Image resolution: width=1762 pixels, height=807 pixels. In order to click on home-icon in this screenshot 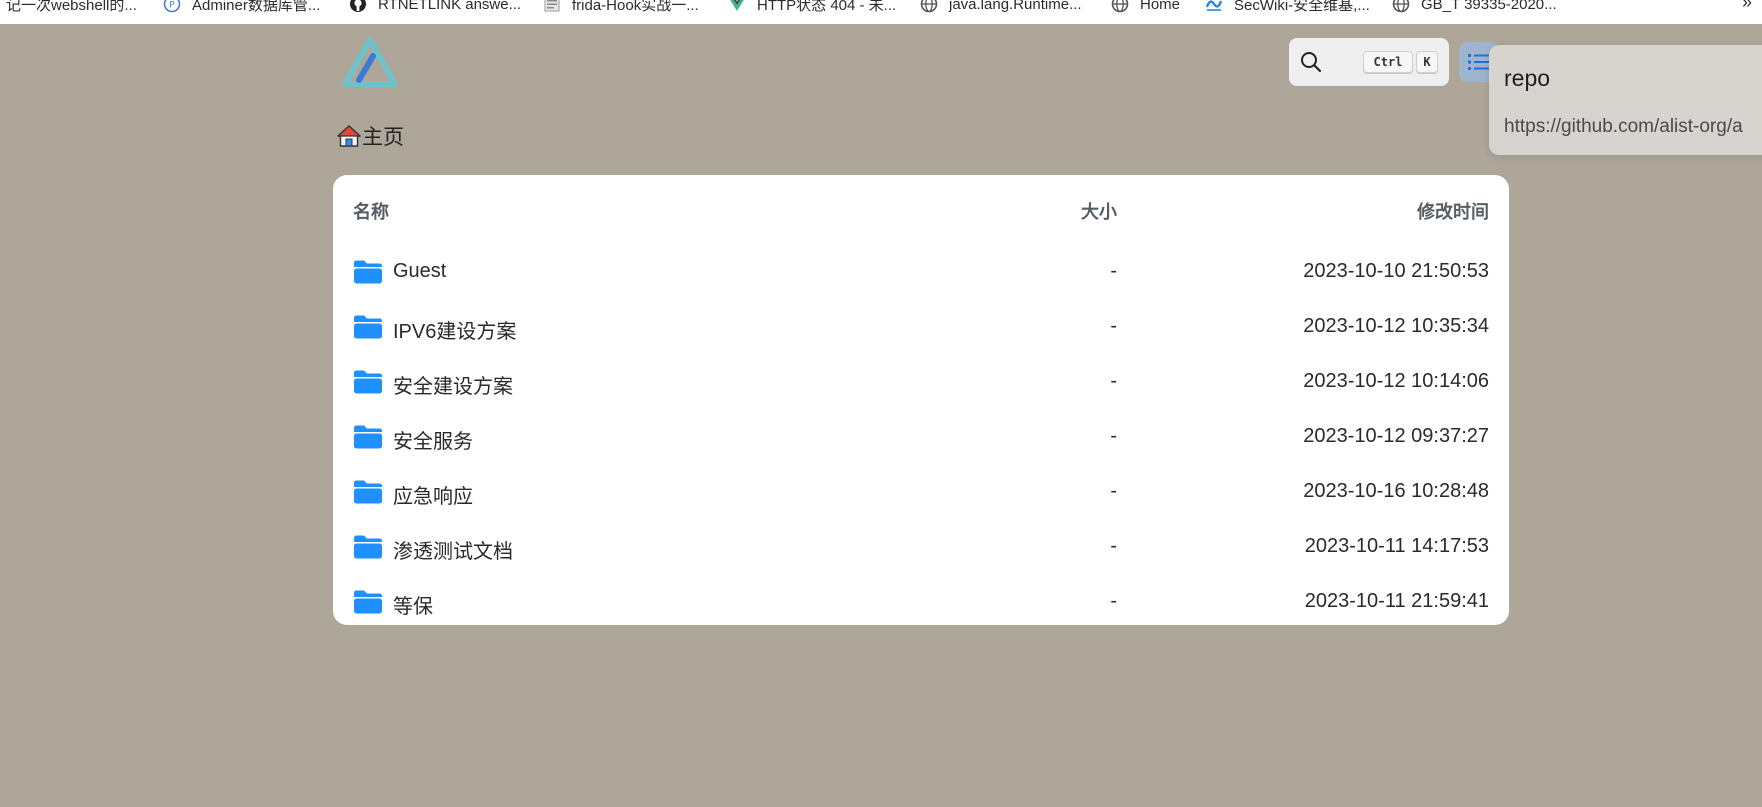, I will do `click(349, 136)`.